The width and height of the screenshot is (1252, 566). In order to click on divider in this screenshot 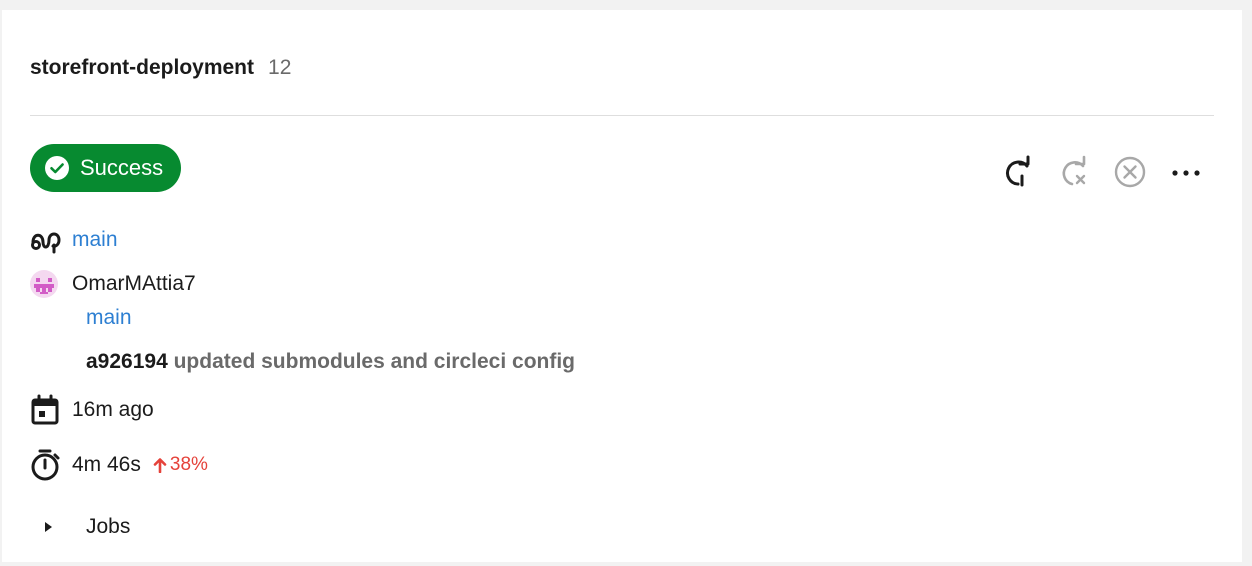, I will do `click(622, 115)`.